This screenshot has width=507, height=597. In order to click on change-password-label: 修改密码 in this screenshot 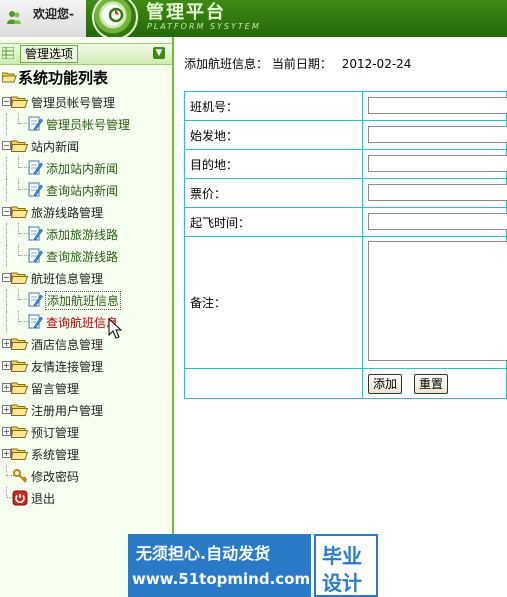, I will do `click(55, 476)`.